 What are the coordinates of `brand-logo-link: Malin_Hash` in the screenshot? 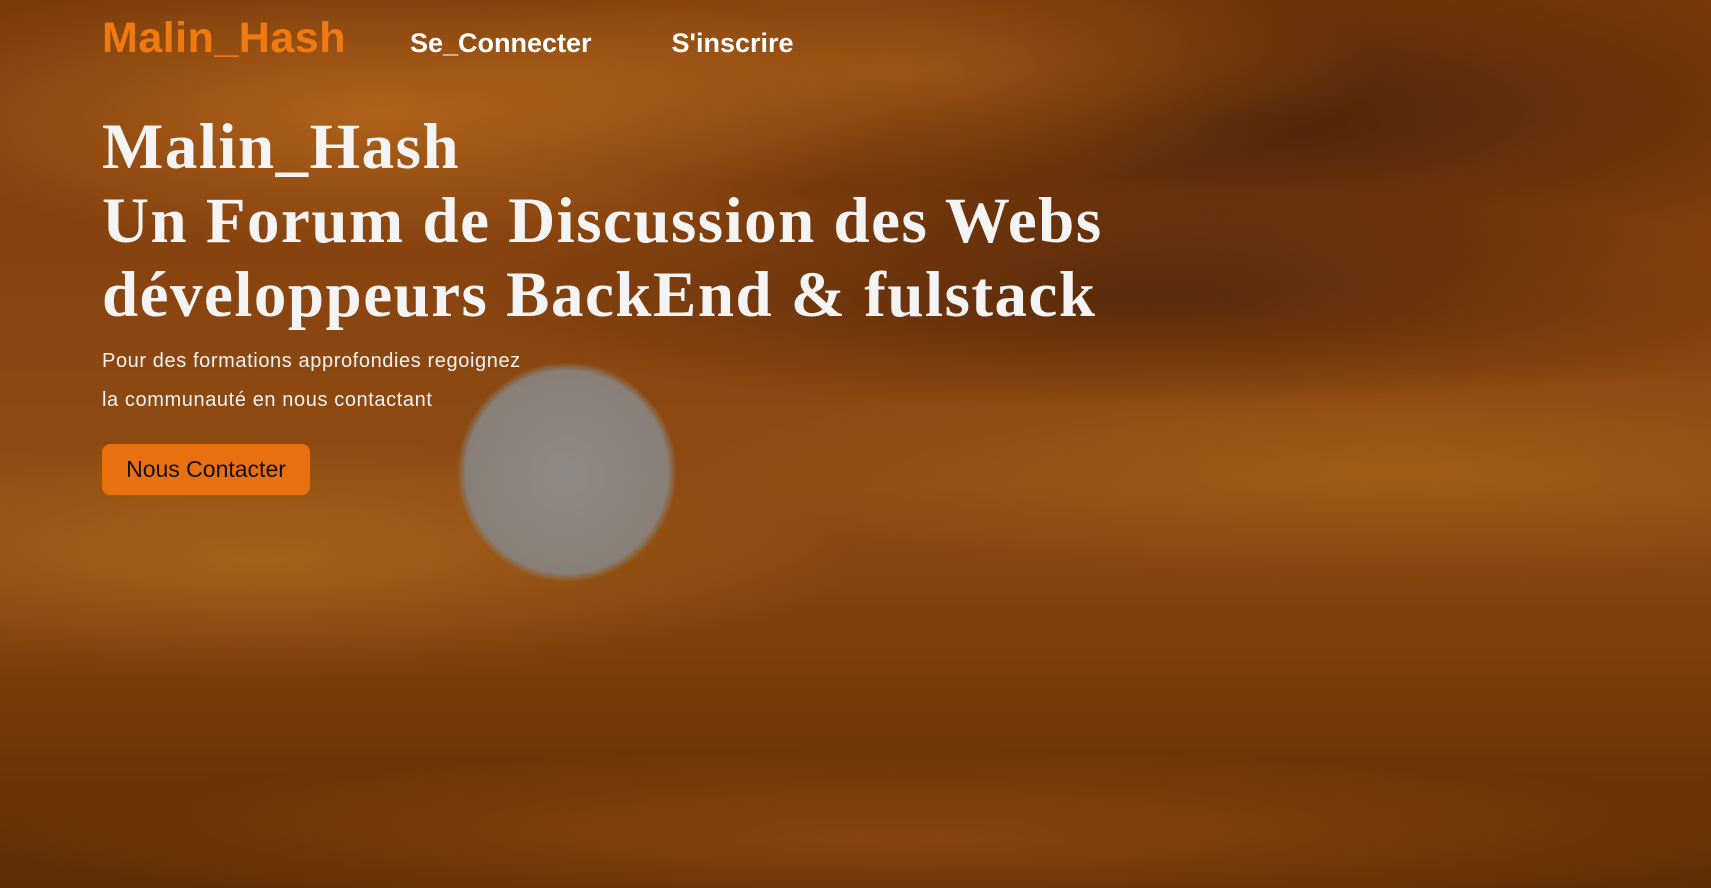 It's located at (224, 38).